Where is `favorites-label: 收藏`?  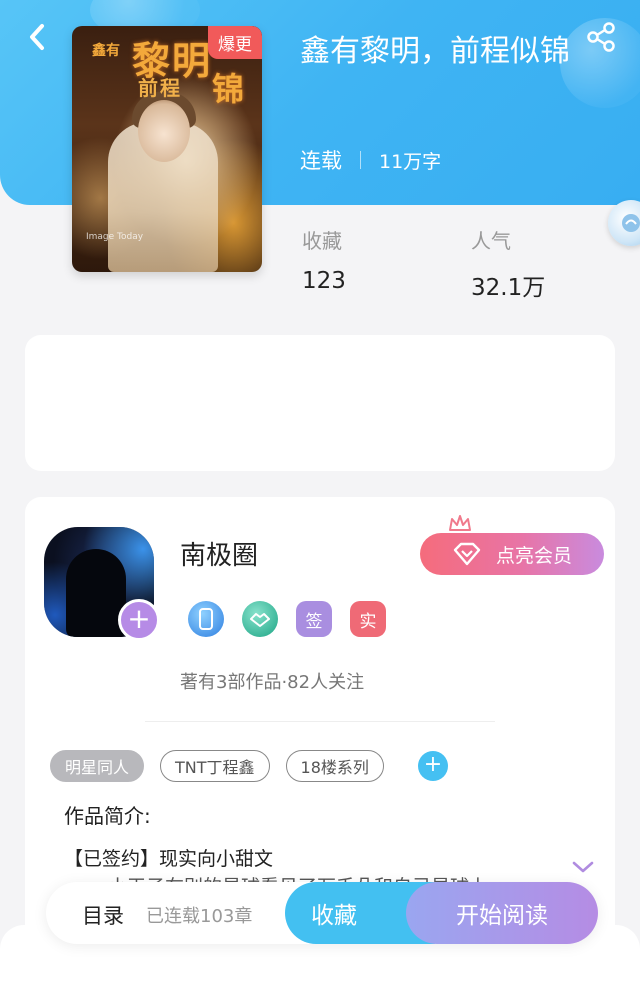
favorites-label: 收藏 is located at coordinates (322, 241).